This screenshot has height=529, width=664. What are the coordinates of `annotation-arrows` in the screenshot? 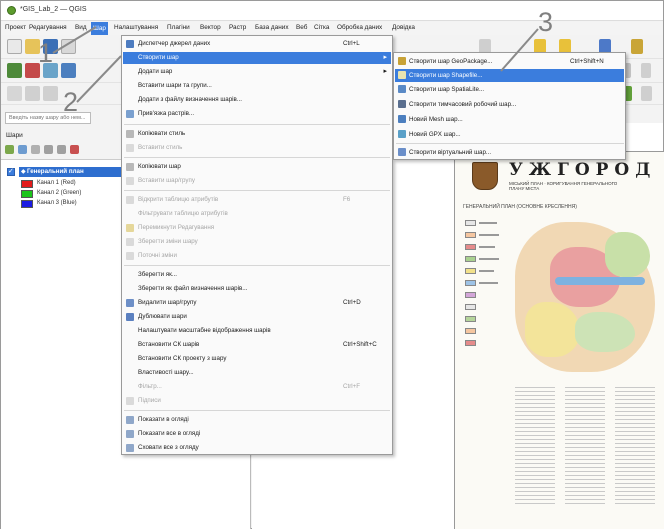 It's located at (295, 64).